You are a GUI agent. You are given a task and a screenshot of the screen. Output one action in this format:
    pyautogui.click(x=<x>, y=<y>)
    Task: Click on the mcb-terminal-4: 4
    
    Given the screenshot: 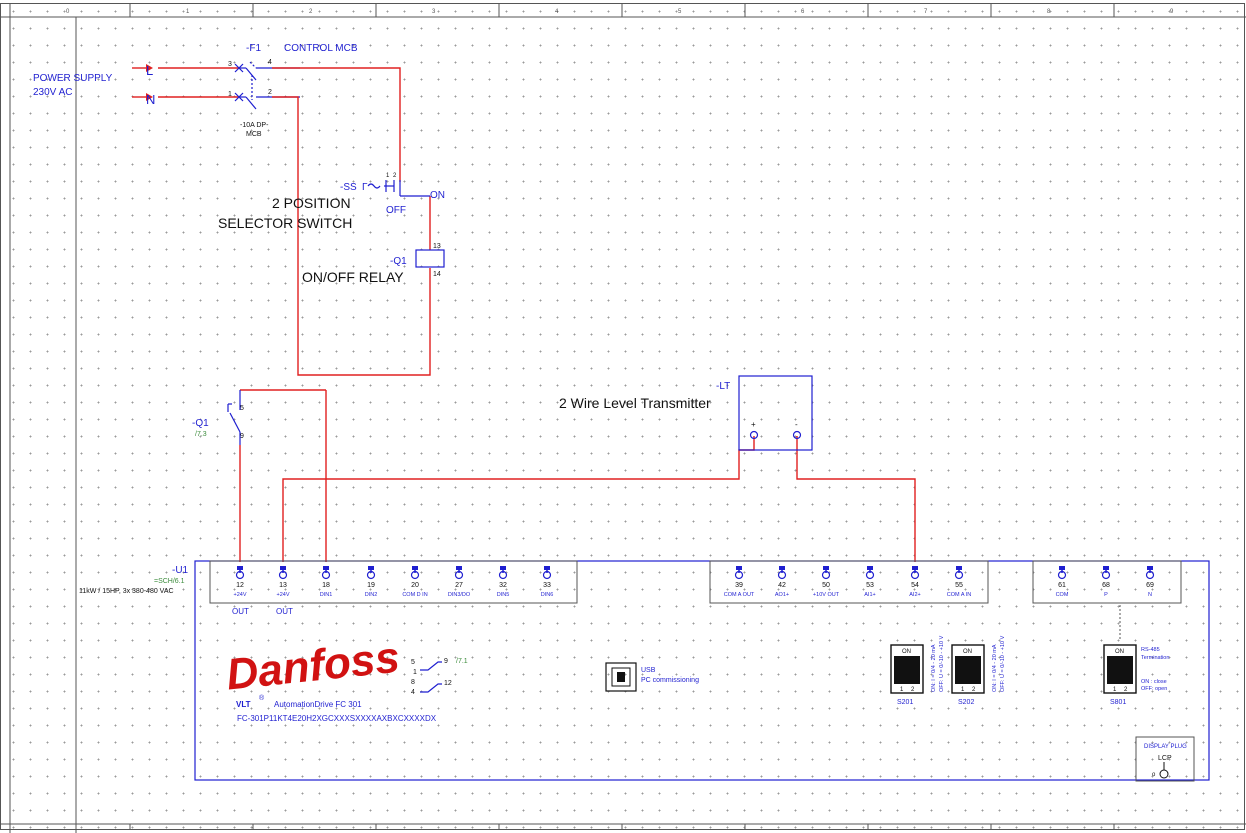 What is the action you would take?
    pyautogui.click(x=270, y=62)
    